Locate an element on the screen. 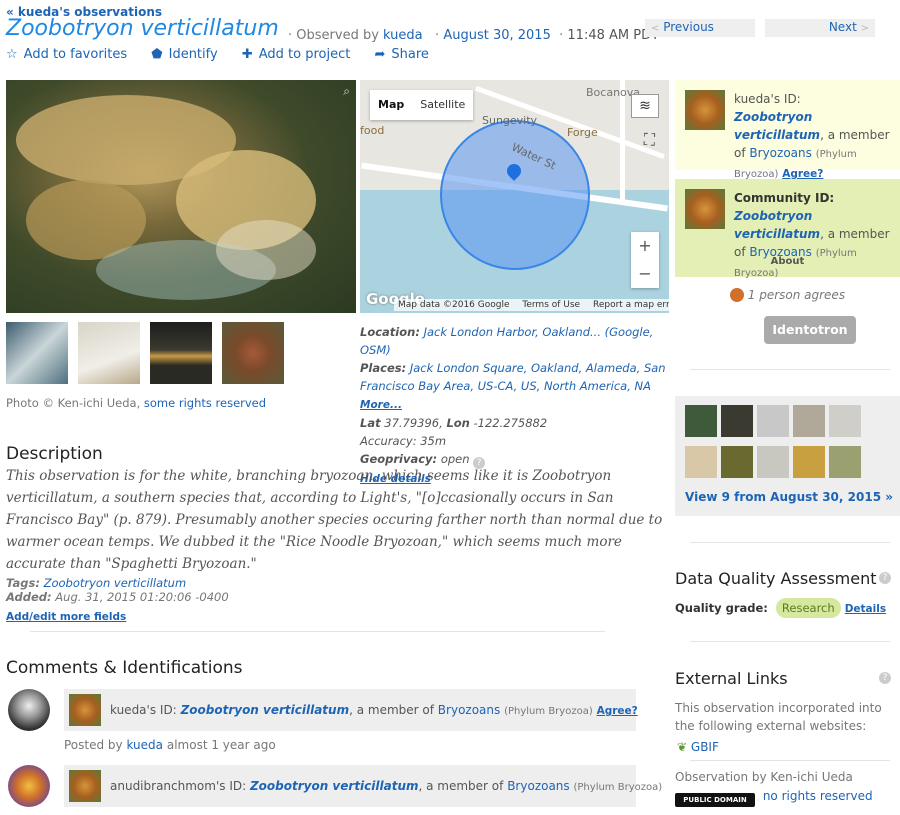 The width and height of the screenshot is (900, 815). map-type-satellite-button: Satellite is located at coordinates (442, 105).